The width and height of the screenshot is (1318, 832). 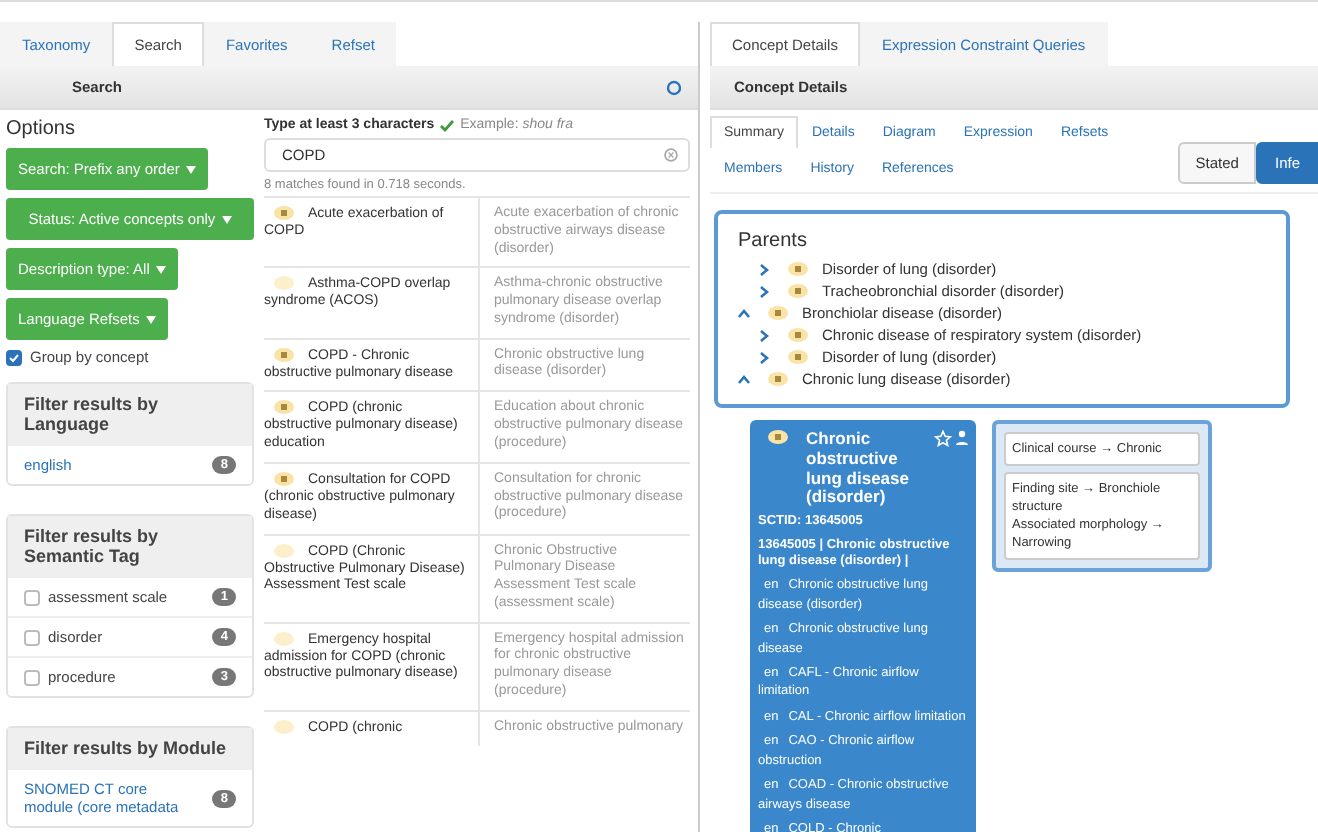 What do you see at coordinates (130, 414) in the screenshot?
I see `filter-title: Filter results by Language` at bounding box center [130, 414].